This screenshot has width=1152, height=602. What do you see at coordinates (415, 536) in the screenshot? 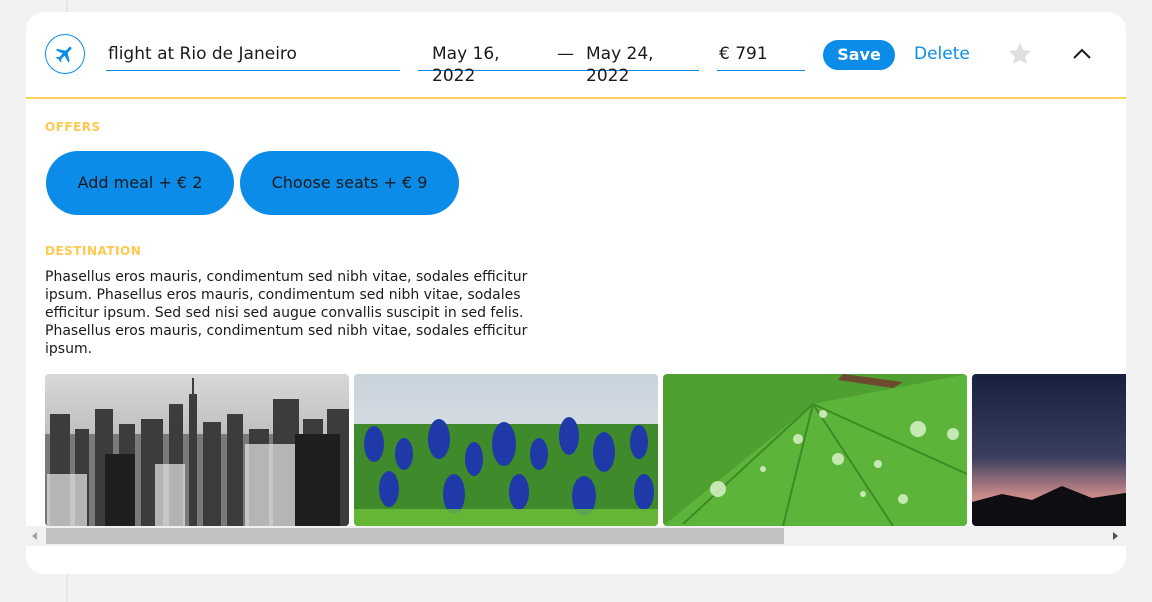
I see `scrollbar-thumb` at bounding box center [415, 536].